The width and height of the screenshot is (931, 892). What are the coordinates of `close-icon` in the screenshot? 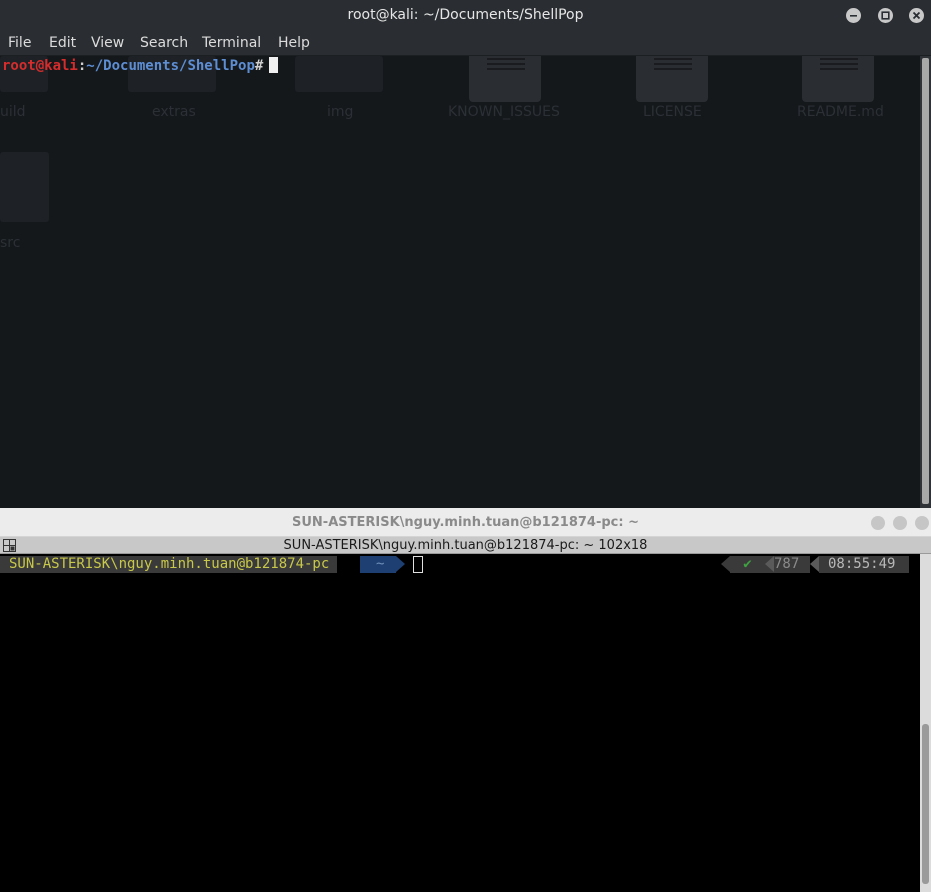 It's located at (916, 15).